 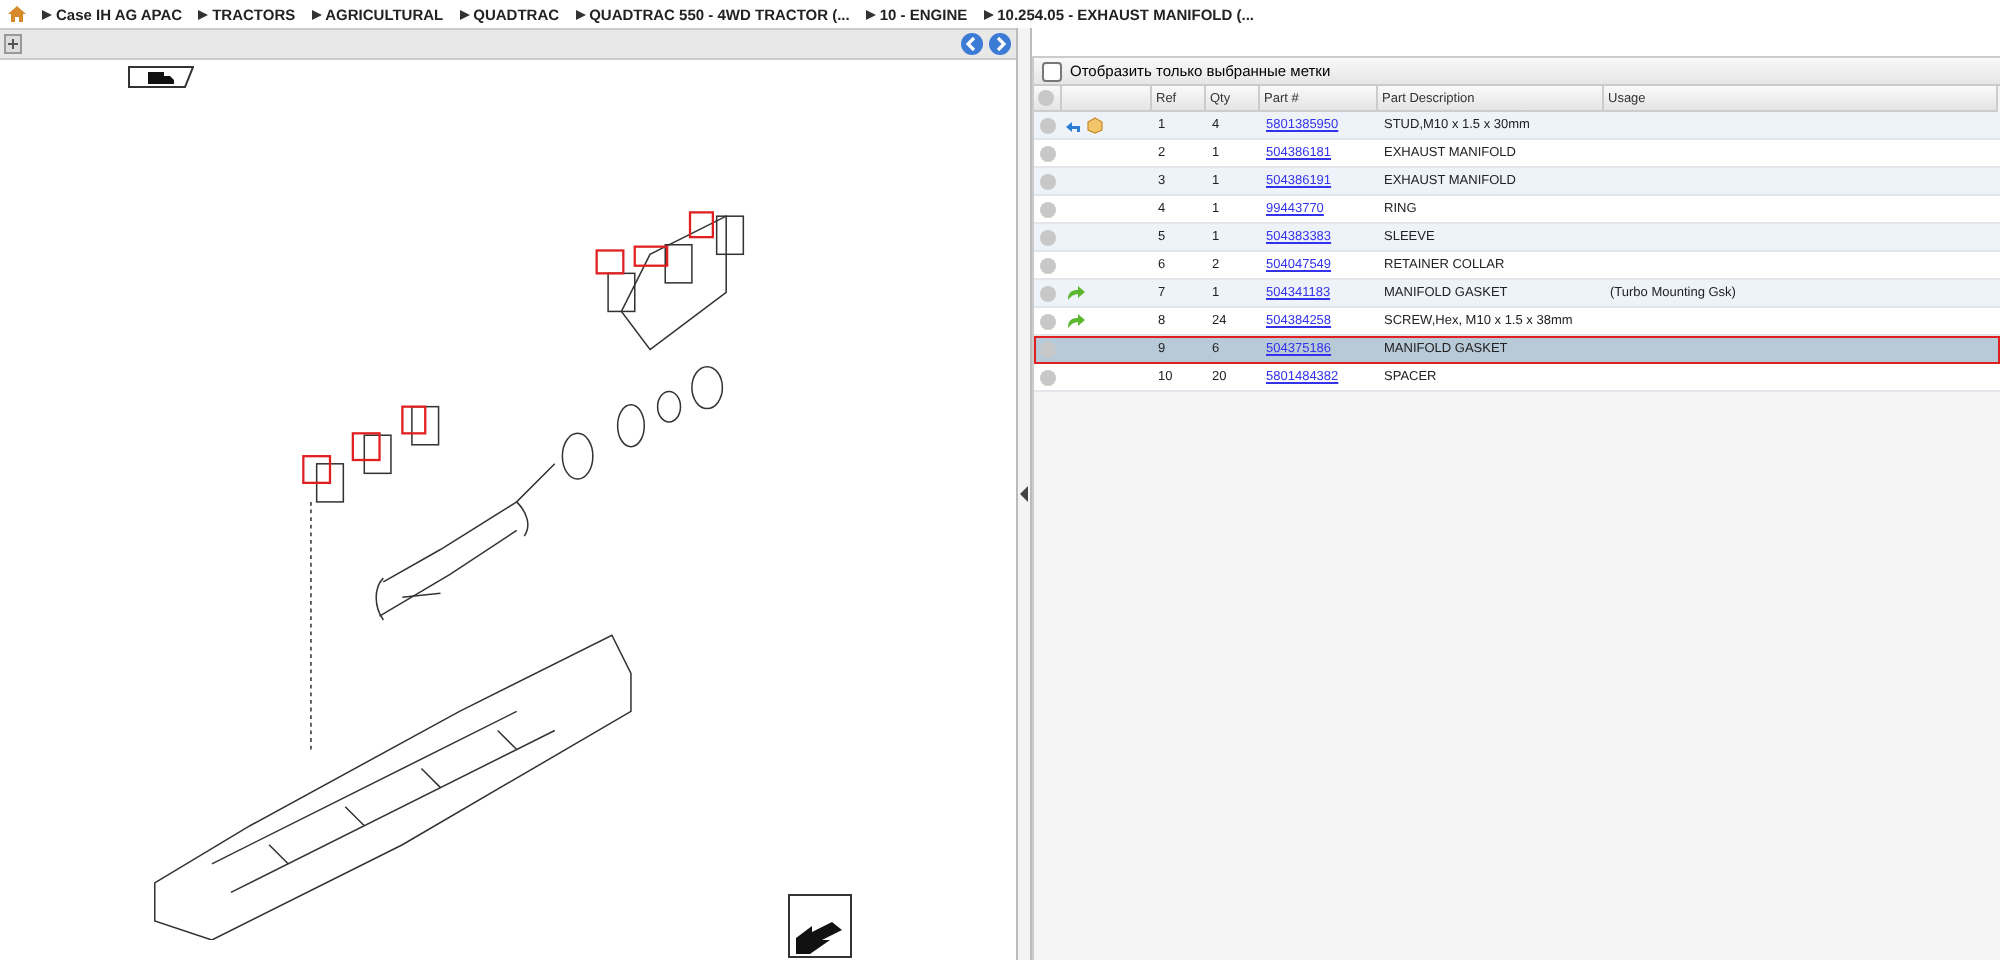 I want to click on expand-icon, so click(x=13, y=44).